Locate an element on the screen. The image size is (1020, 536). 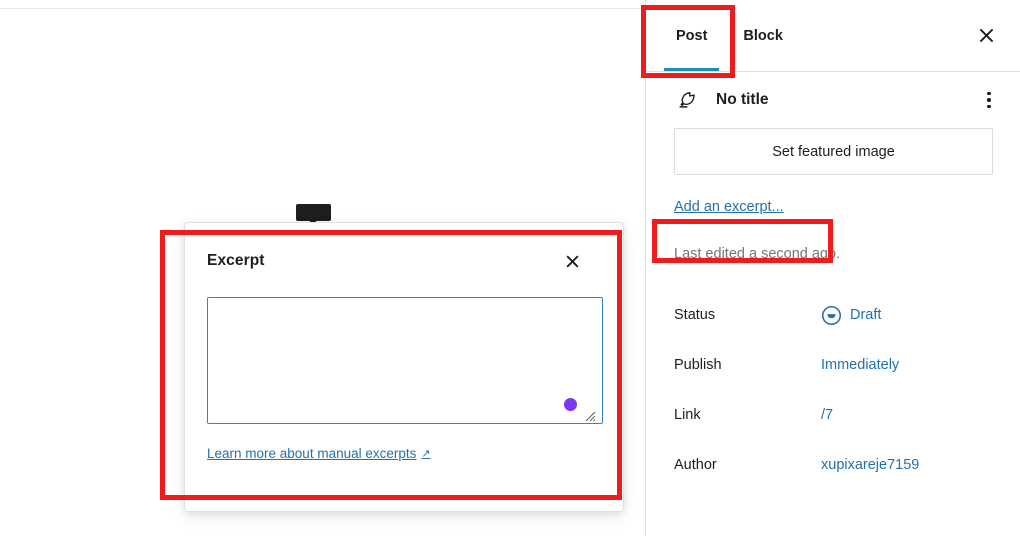
meta-row-author: Author xupixareje7159 is located at coordinates (833, 465).